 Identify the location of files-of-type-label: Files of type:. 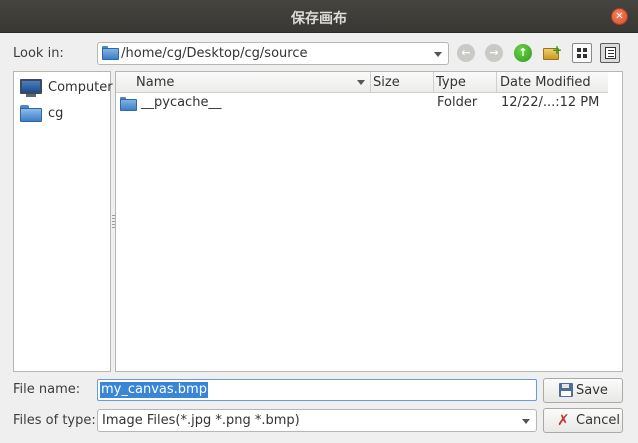
(54, 420).